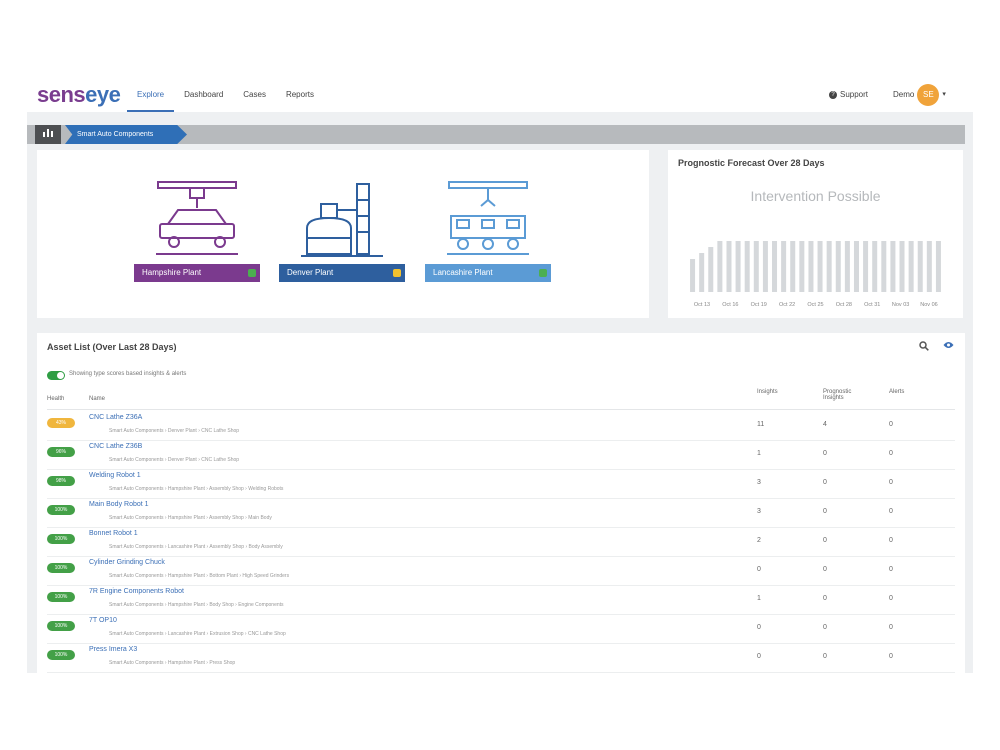 Image resolution: width=1000 pixels, height=750 pixels. I want to click on column-header-alerts: Alerts, so click(896, 392).